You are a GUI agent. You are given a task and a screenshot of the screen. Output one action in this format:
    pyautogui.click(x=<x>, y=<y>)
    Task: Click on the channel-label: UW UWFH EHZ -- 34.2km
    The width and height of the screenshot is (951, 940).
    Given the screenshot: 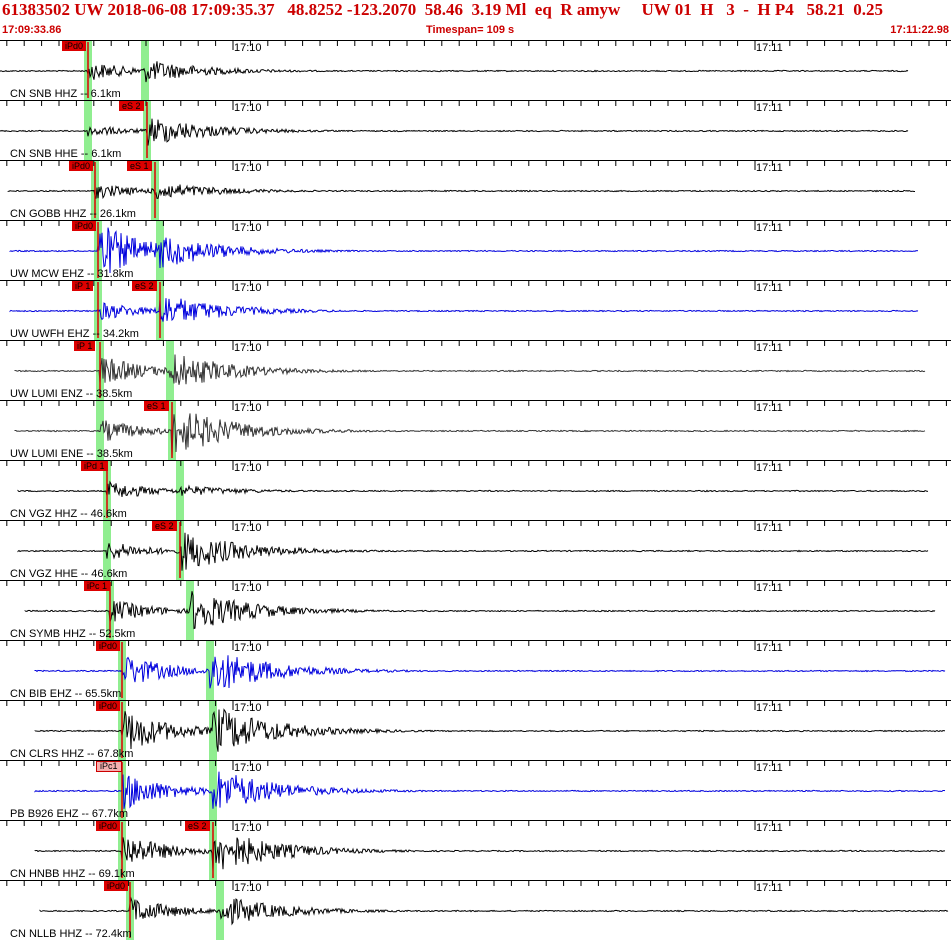 What is the action you would take?
    pyautogui.click(x=74, y=334)
    